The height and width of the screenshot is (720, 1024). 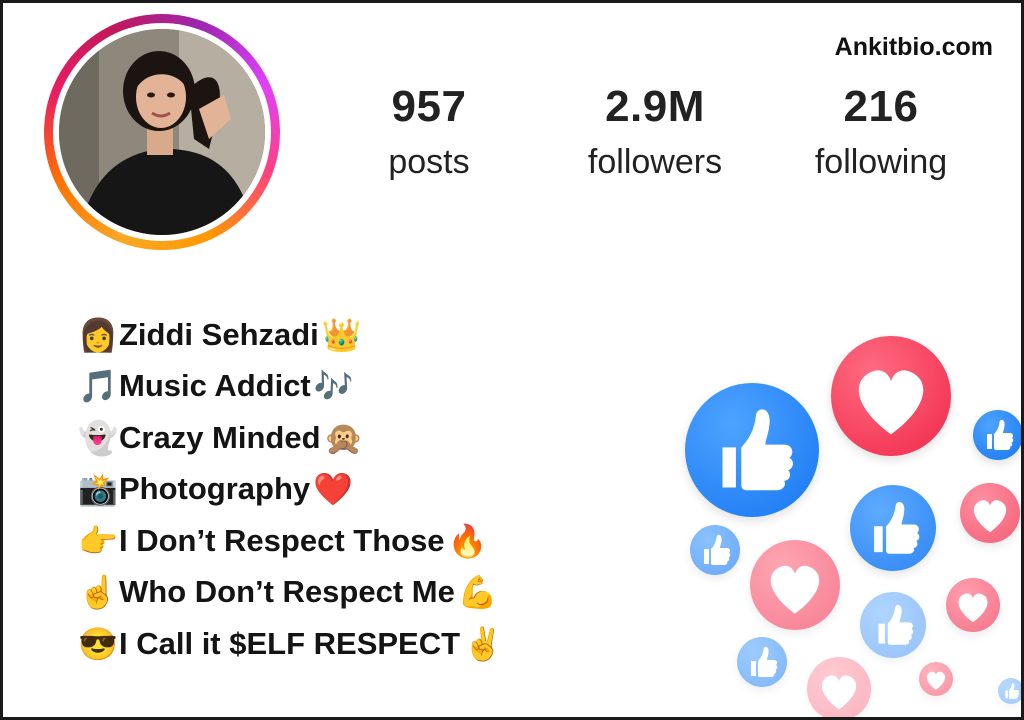 I want to click on bio-line: 👩 Ziddi Sehzadi 👑, so click(x=290, y=335).